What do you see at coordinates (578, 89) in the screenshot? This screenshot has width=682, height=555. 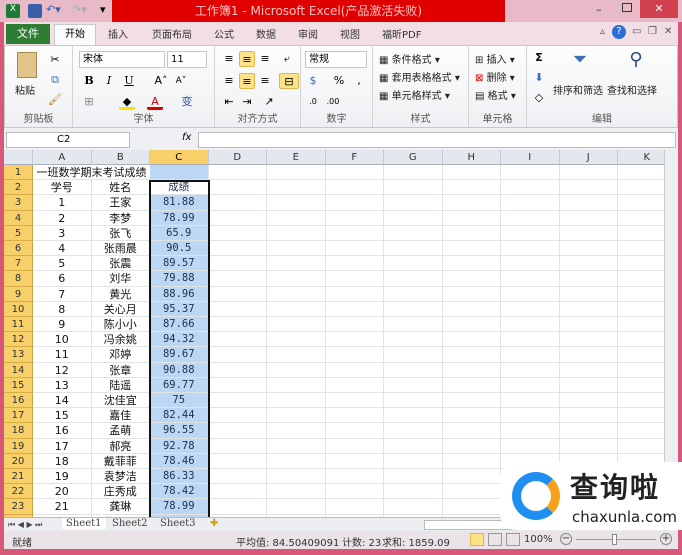 I see `sort-filter-button: 排序和筛选` at bounding box center [578, 89].